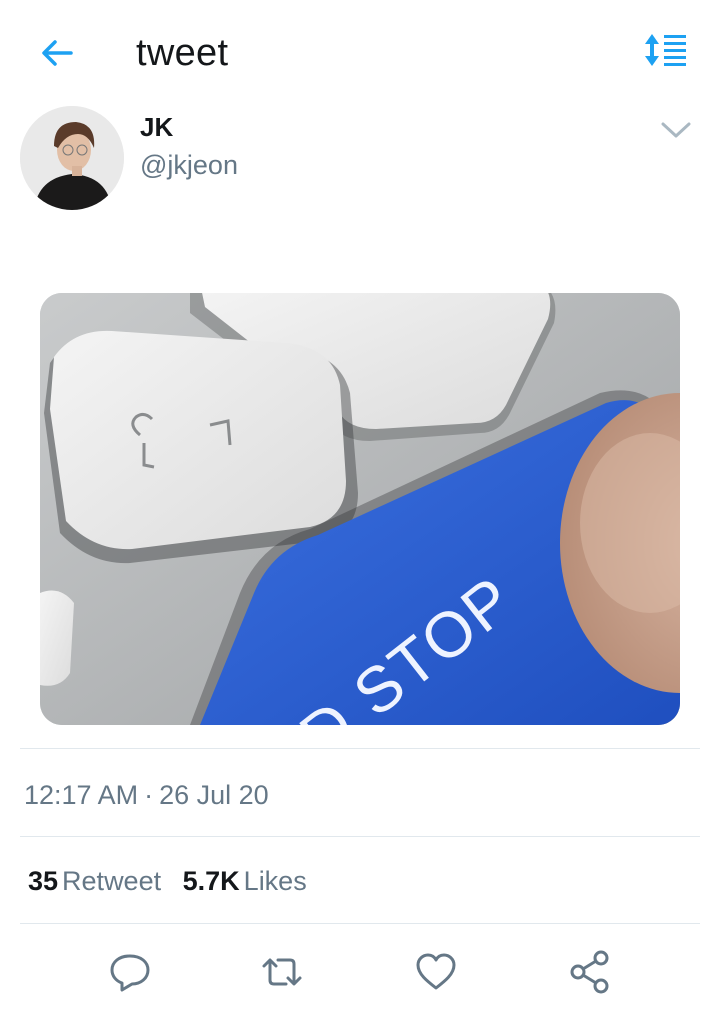 The image size is (720, 1025). I want to click on like-button, so click(436, 972).